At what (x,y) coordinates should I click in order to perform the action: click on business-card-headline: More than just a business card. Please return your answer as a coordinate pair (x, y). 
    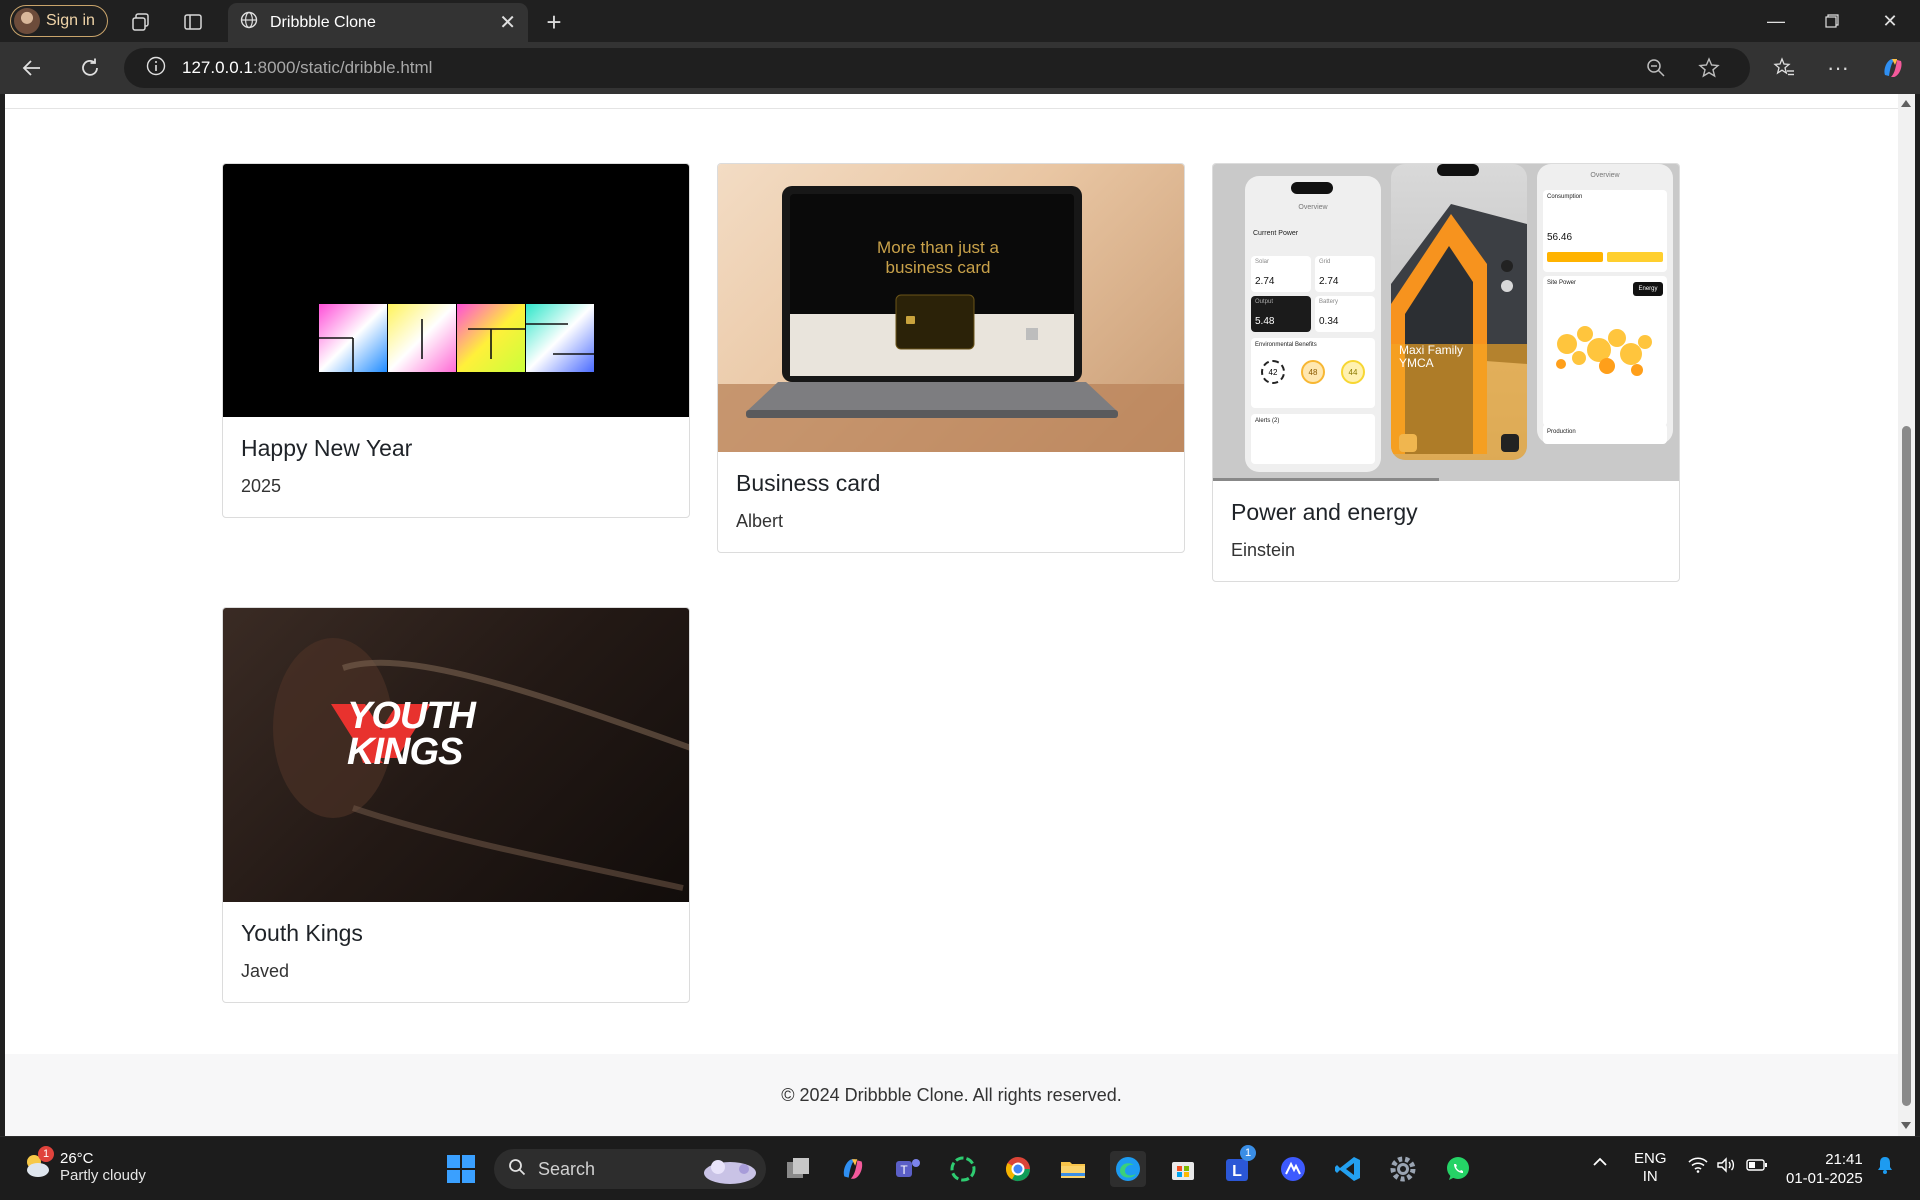
    Looking at the image, I should click on (938, 257).